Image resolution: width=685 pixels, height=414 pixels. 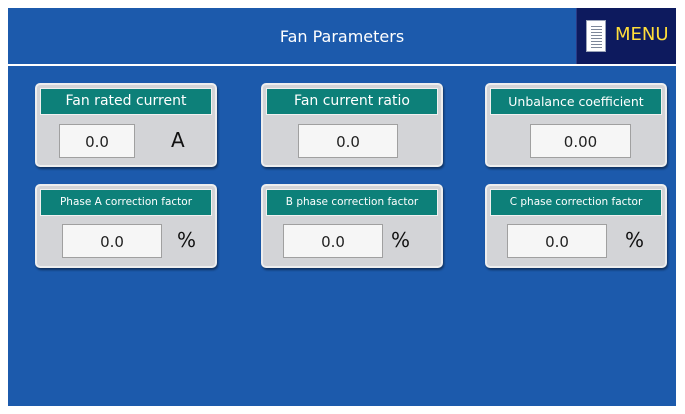 I want to click on fan-current-ratio-input: 0.0, so click(x=348, y=141).